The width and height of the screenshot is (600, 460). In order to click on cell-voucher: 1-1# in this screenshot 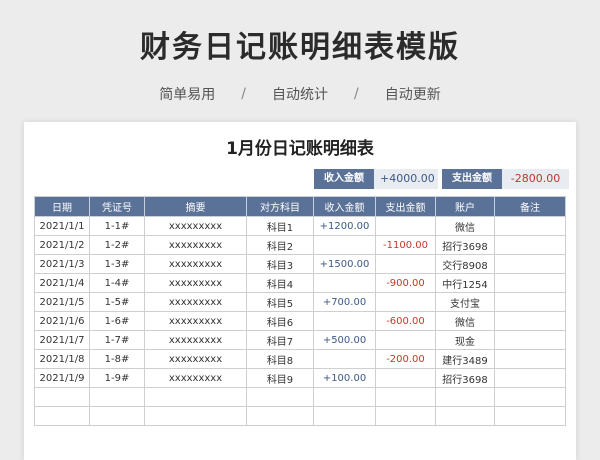, I will do `click(117, 226)`.